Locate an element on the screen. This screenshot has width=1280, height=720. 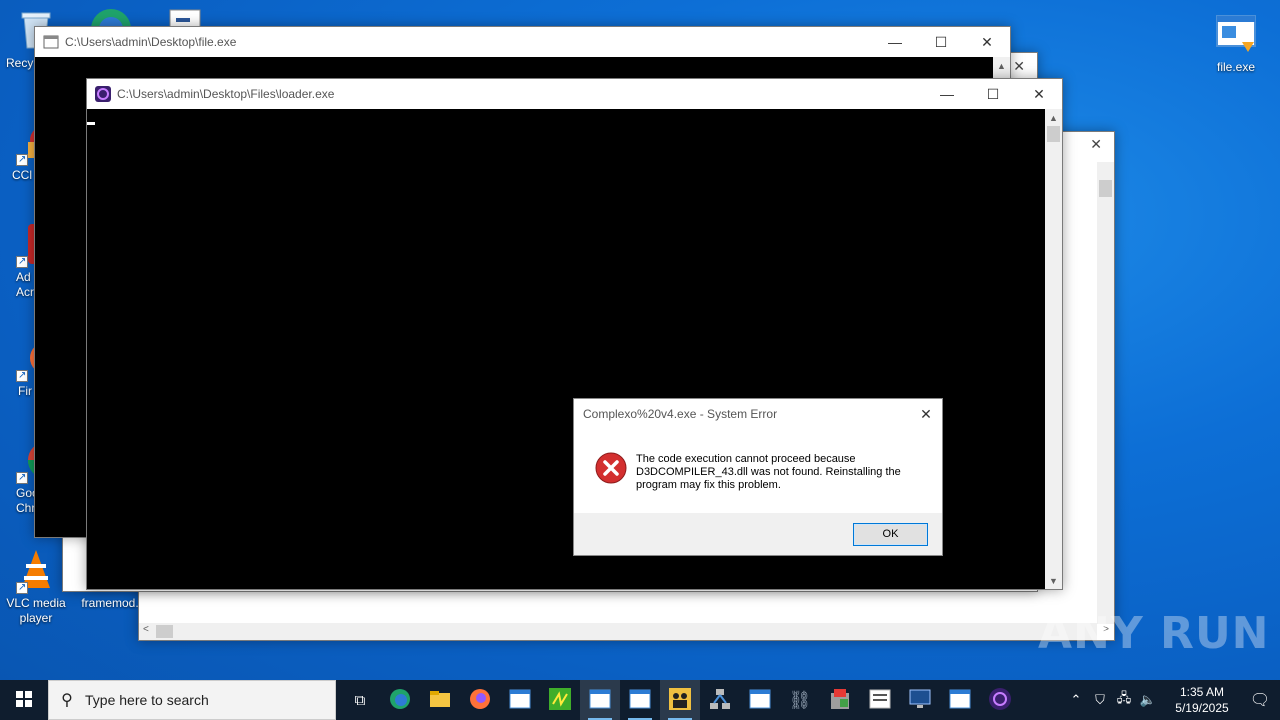
window-title: C:\Users\admin\Desktop\Files\loader.exe is located at coordinates (226, 94).